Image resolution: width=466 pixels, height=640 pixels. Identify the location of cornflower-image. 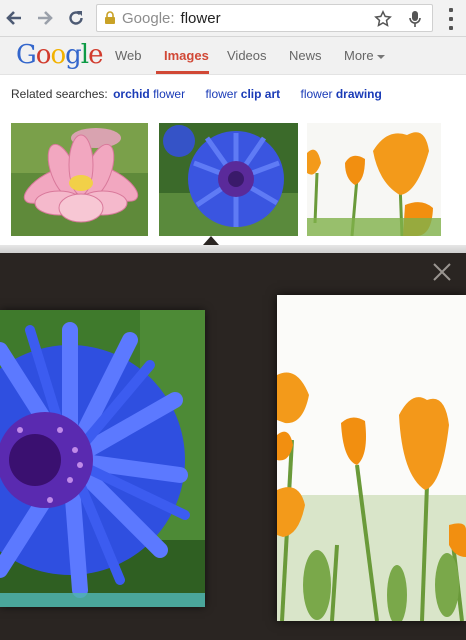
(228, 179).